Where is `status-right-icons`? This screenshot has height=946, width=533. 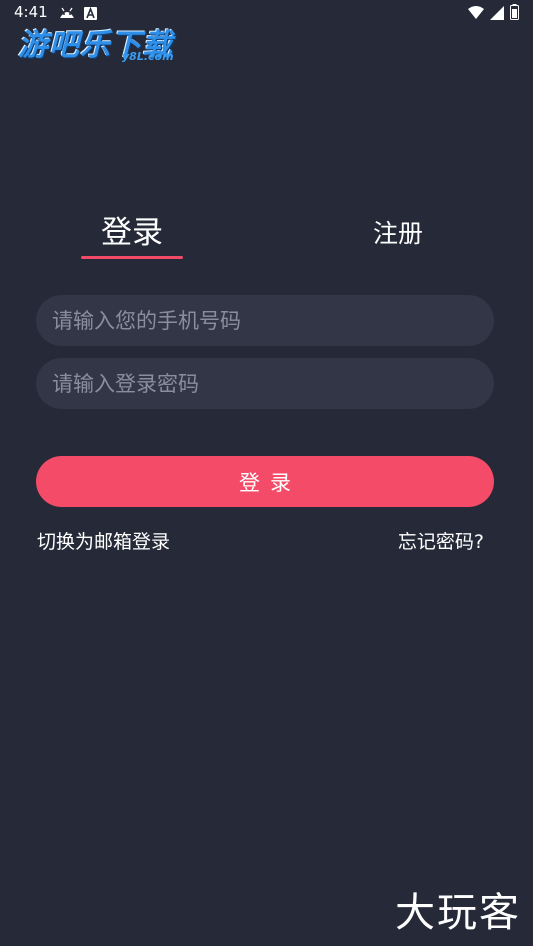
status-right-icons is located at coordinates (493, 14).